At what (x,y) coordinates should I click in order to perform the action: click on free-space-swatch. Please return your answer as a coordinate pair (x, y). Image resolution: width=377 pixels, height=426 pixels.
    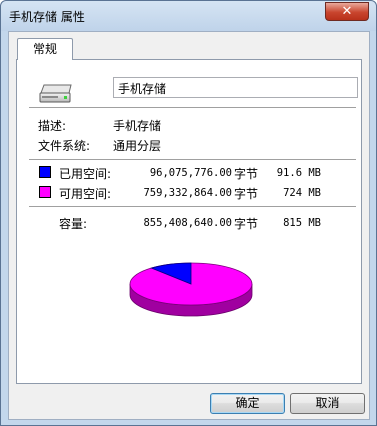
    Looking at the image, I should click on (45, 192).